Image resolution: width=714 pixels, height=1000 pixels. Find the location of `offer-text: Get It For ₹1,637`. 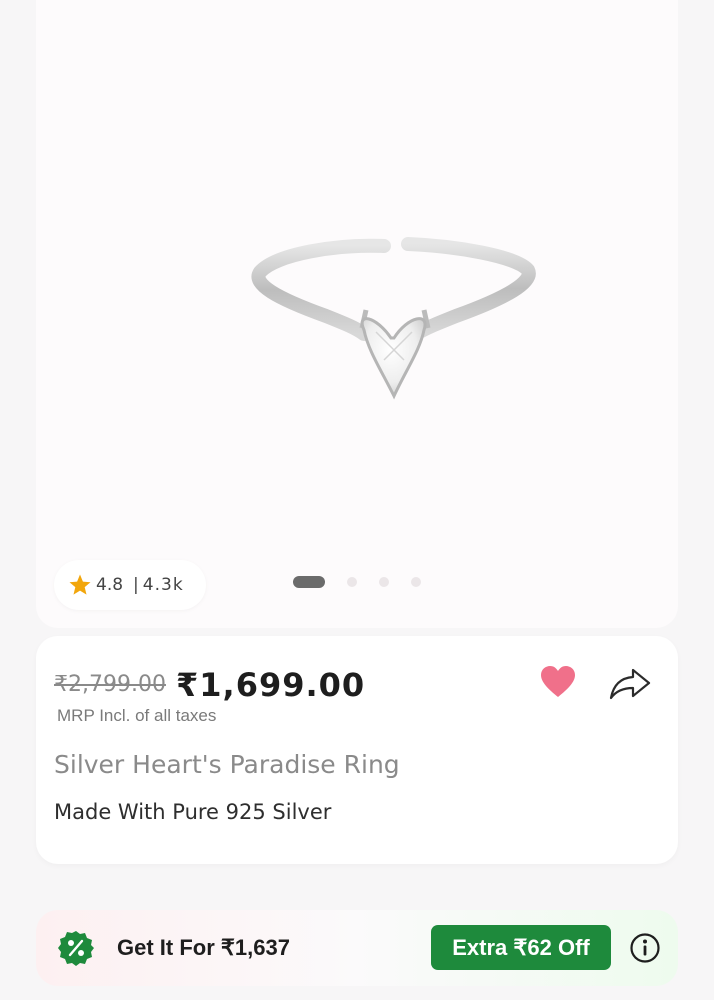

offer-text: Get It For ₹1,637 is located at coordinates (203, 947).